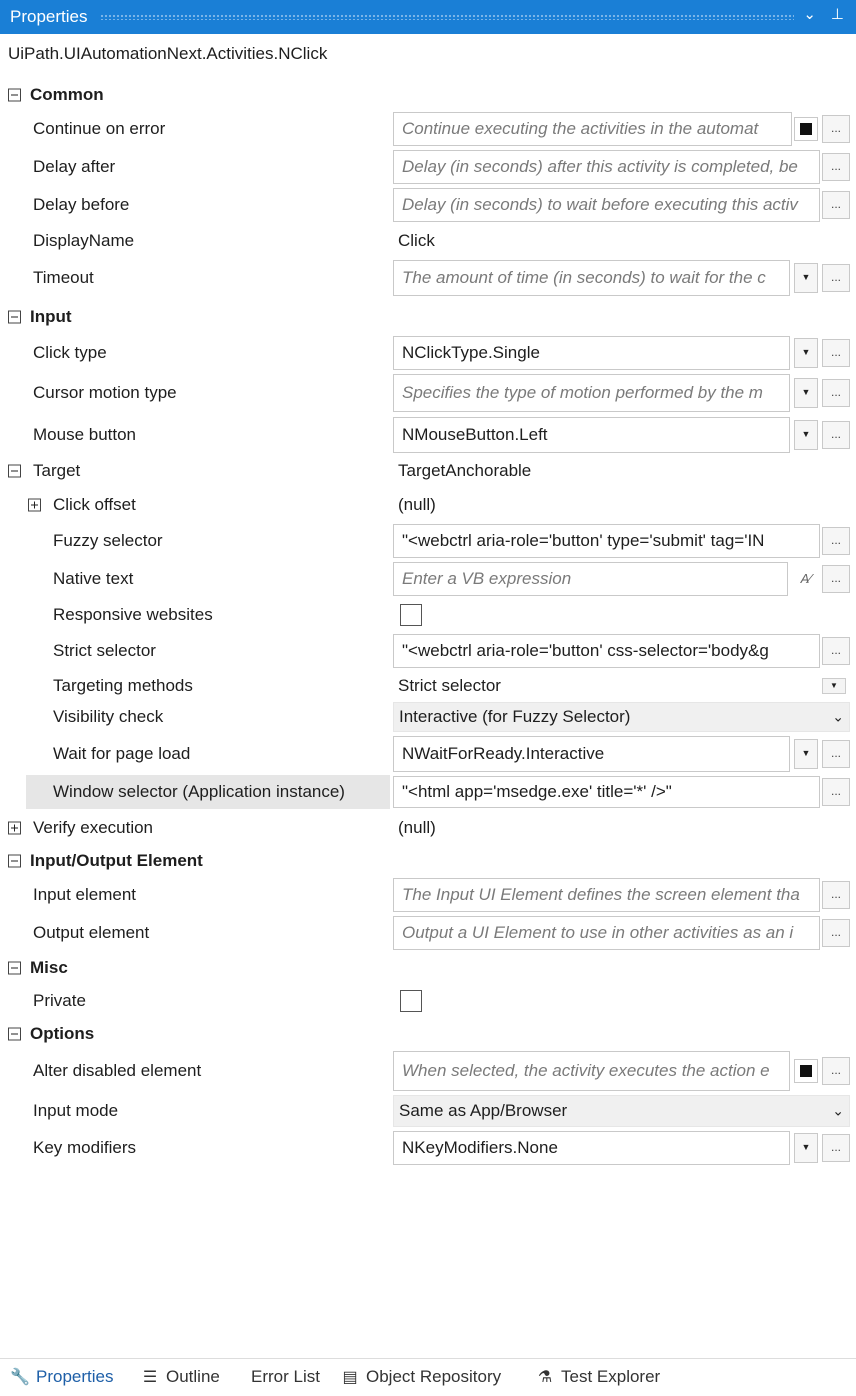 Image resolution: width=856 pixels, height=1396 pixels. I want to click on property-label: Click offset, so click(94, 504).